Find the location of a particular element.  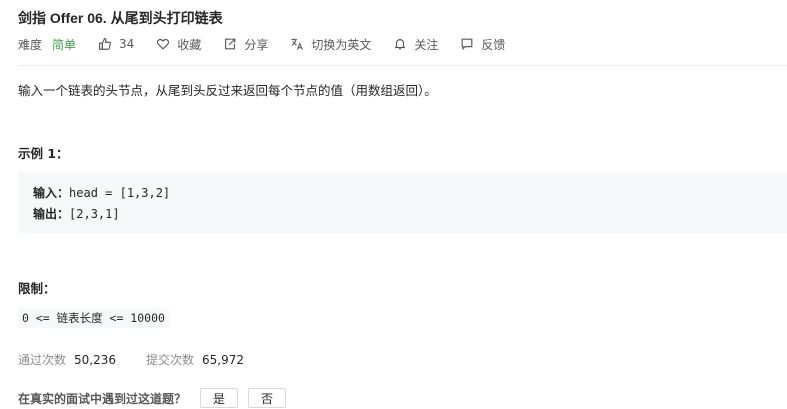

submitted-count: 65,972 is located at coordinates (223, 359).